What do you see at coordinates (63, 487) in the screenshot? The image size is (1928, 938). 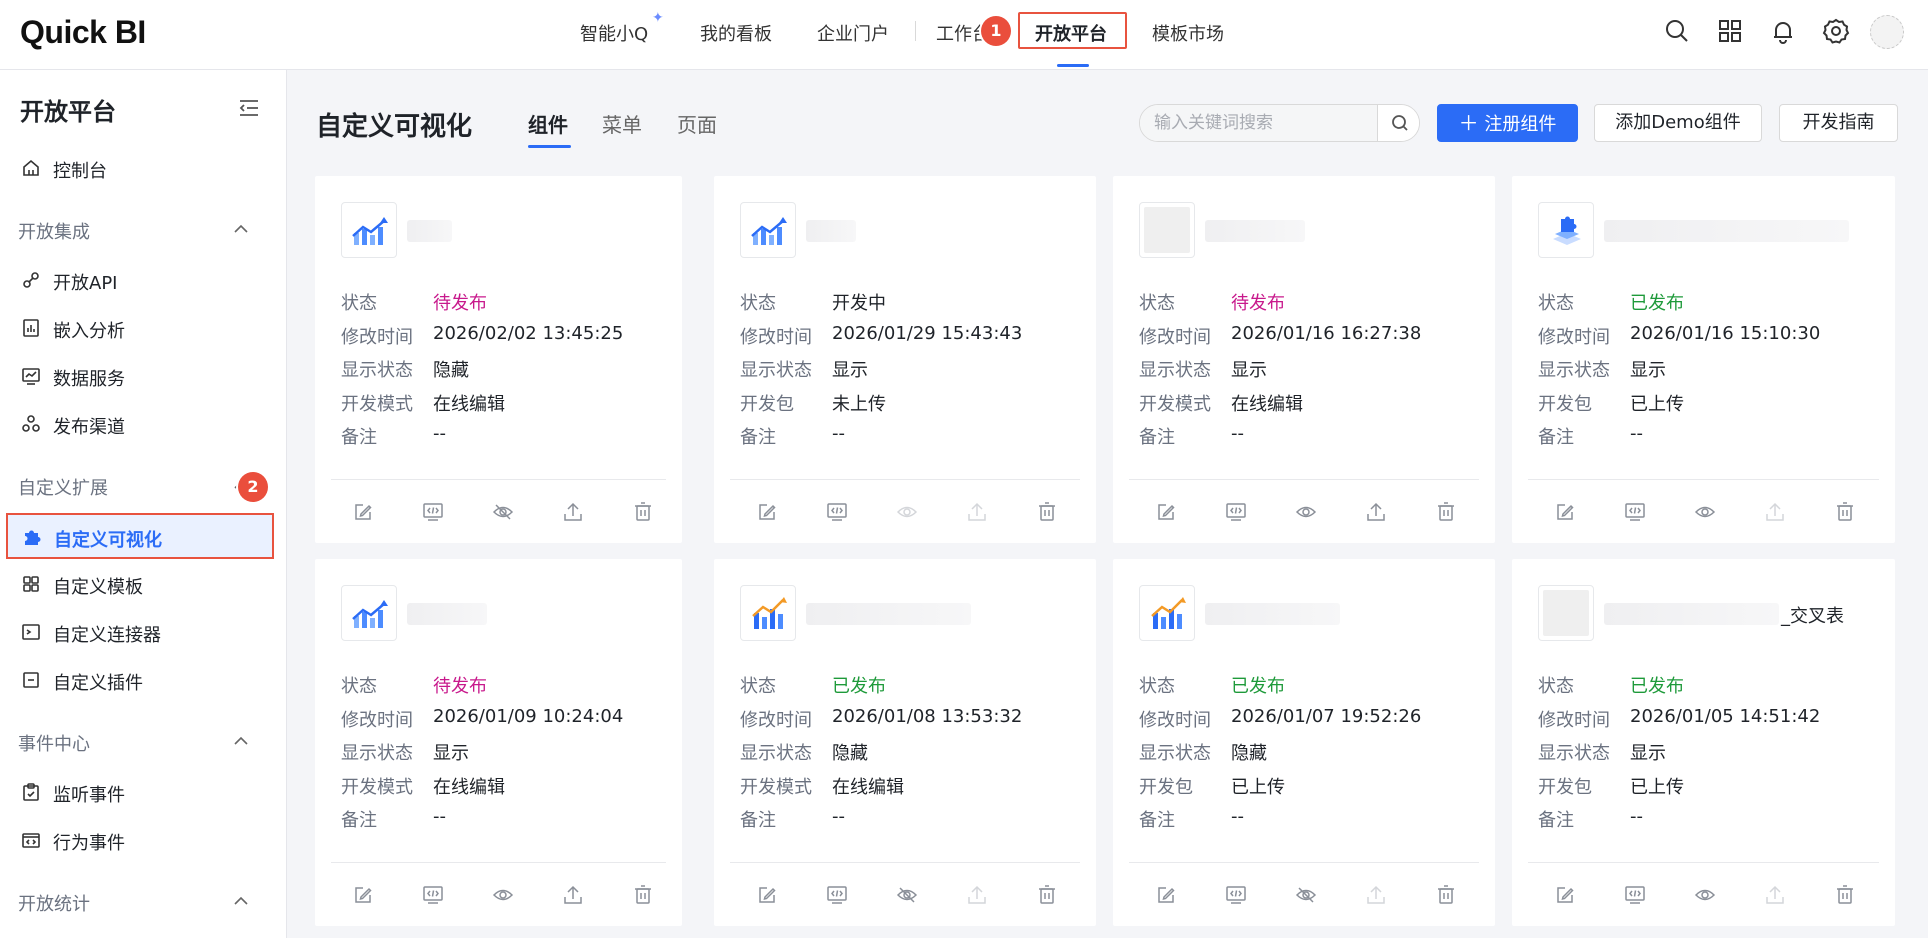 I see `sidebar-group-custom-extension: 自定义扩展` at bounding box center [63, 487].